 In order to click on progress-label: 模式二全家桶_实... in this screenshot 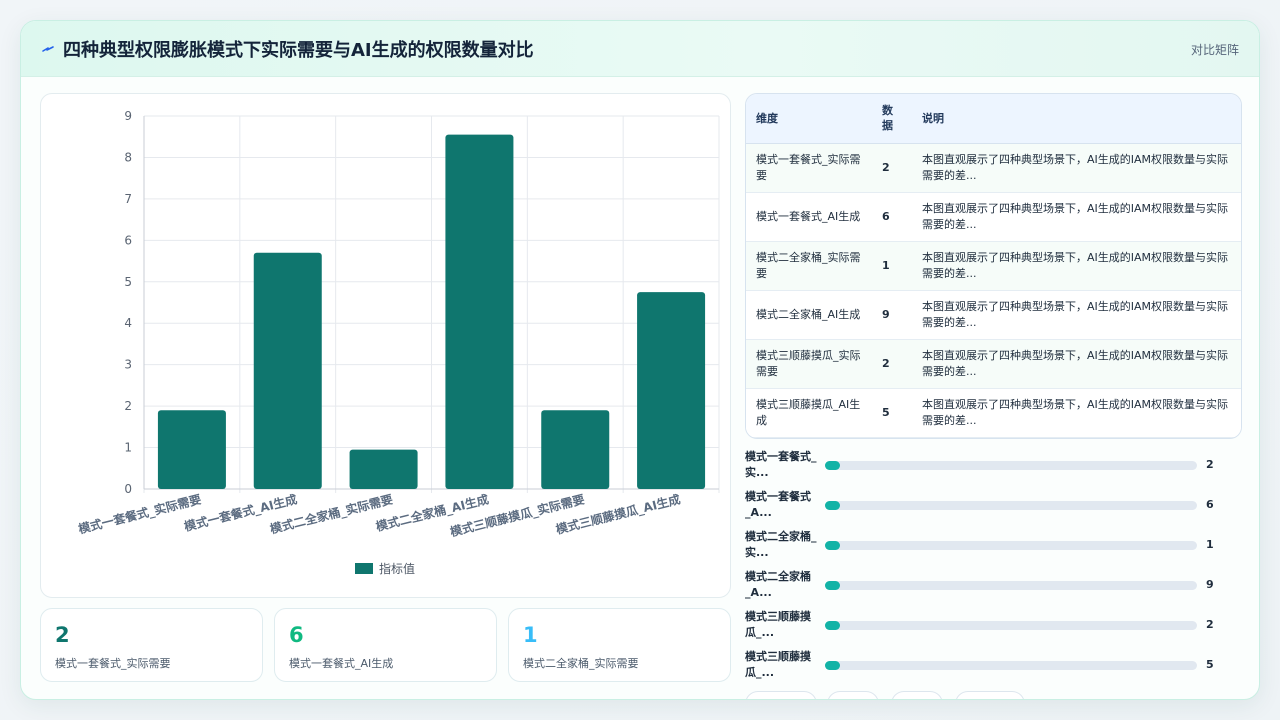, I will do `click(781, 544)`.